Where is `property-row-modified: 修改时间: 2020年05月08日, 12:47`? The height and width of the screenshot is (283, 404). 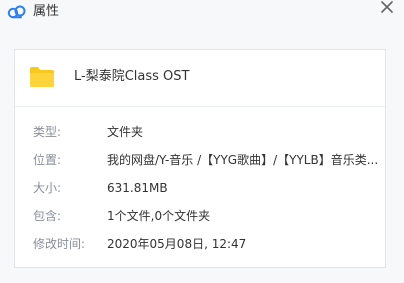
property-row-modified: 修改时间: 2020年05月08日, 12:47 is located at coordinates (200, 244).